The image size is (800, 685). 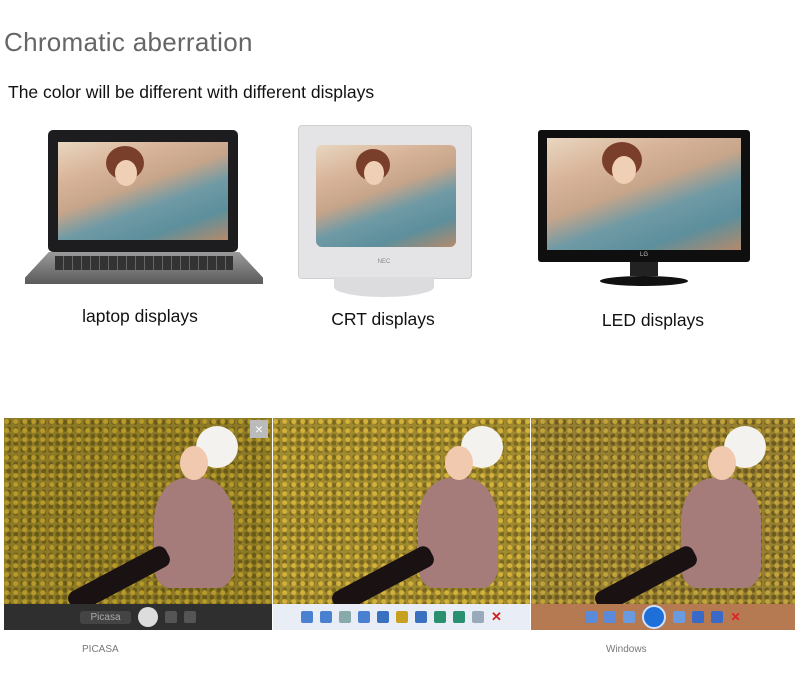 I want to click on star-icon, so click(x=189, y=617).